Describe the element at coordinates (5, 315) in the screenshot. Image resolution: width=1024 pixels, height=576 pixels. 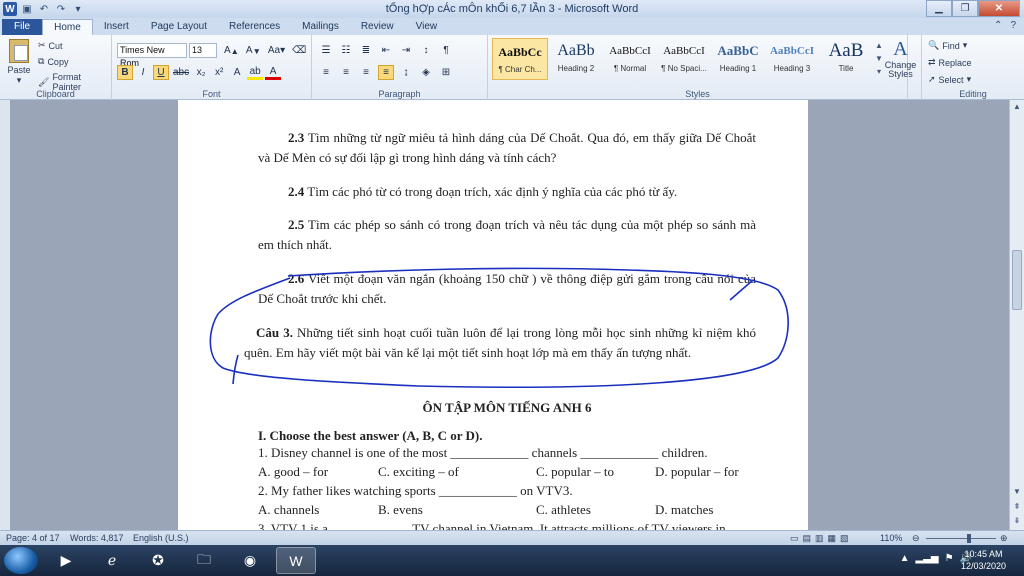
I see `vertical-ruler` at that location.